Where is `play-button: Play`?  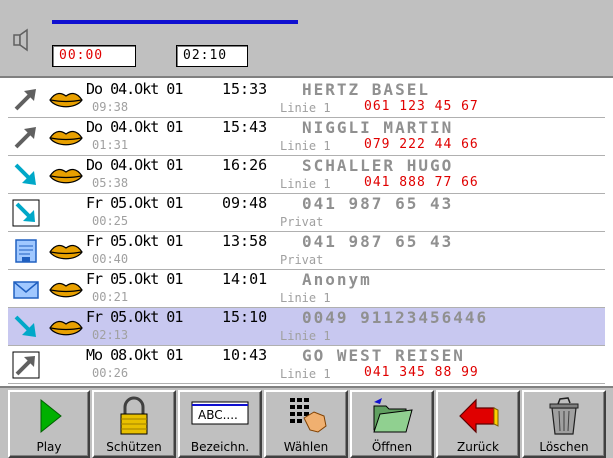
play-button: Play is located at coordinates (49, 424).